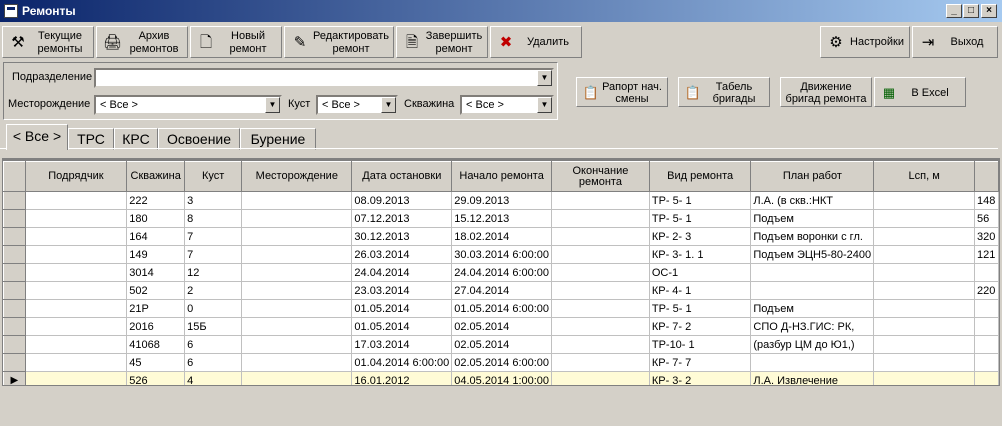 The height and width of the screenshot is (426, 1002). I want to click on col-header: Вид ремонта, so click(700, 176).